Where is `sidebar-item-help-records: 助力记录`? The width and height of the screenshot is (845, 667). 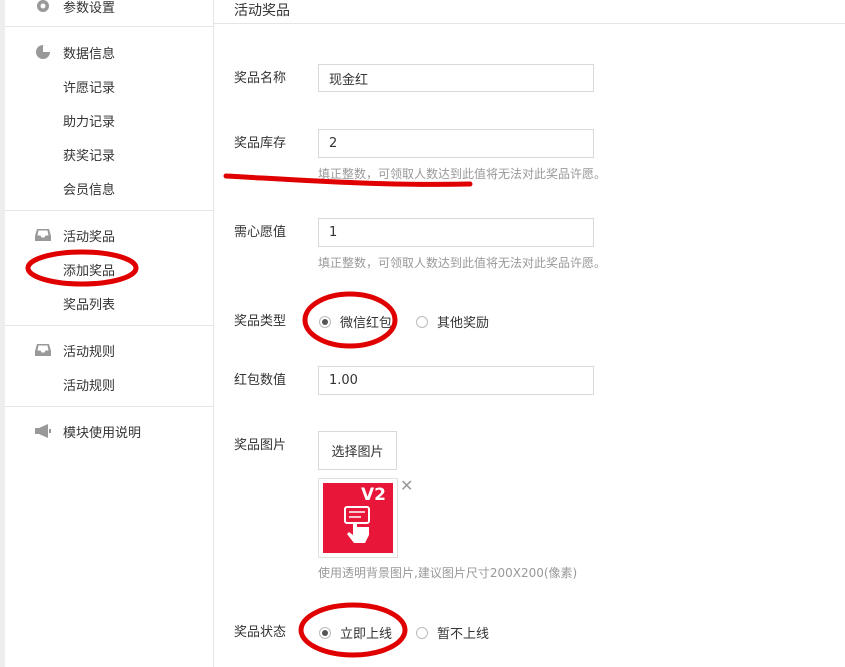
sidebar-item-help-records: 助力记录 is located at coordinates (109, 120).